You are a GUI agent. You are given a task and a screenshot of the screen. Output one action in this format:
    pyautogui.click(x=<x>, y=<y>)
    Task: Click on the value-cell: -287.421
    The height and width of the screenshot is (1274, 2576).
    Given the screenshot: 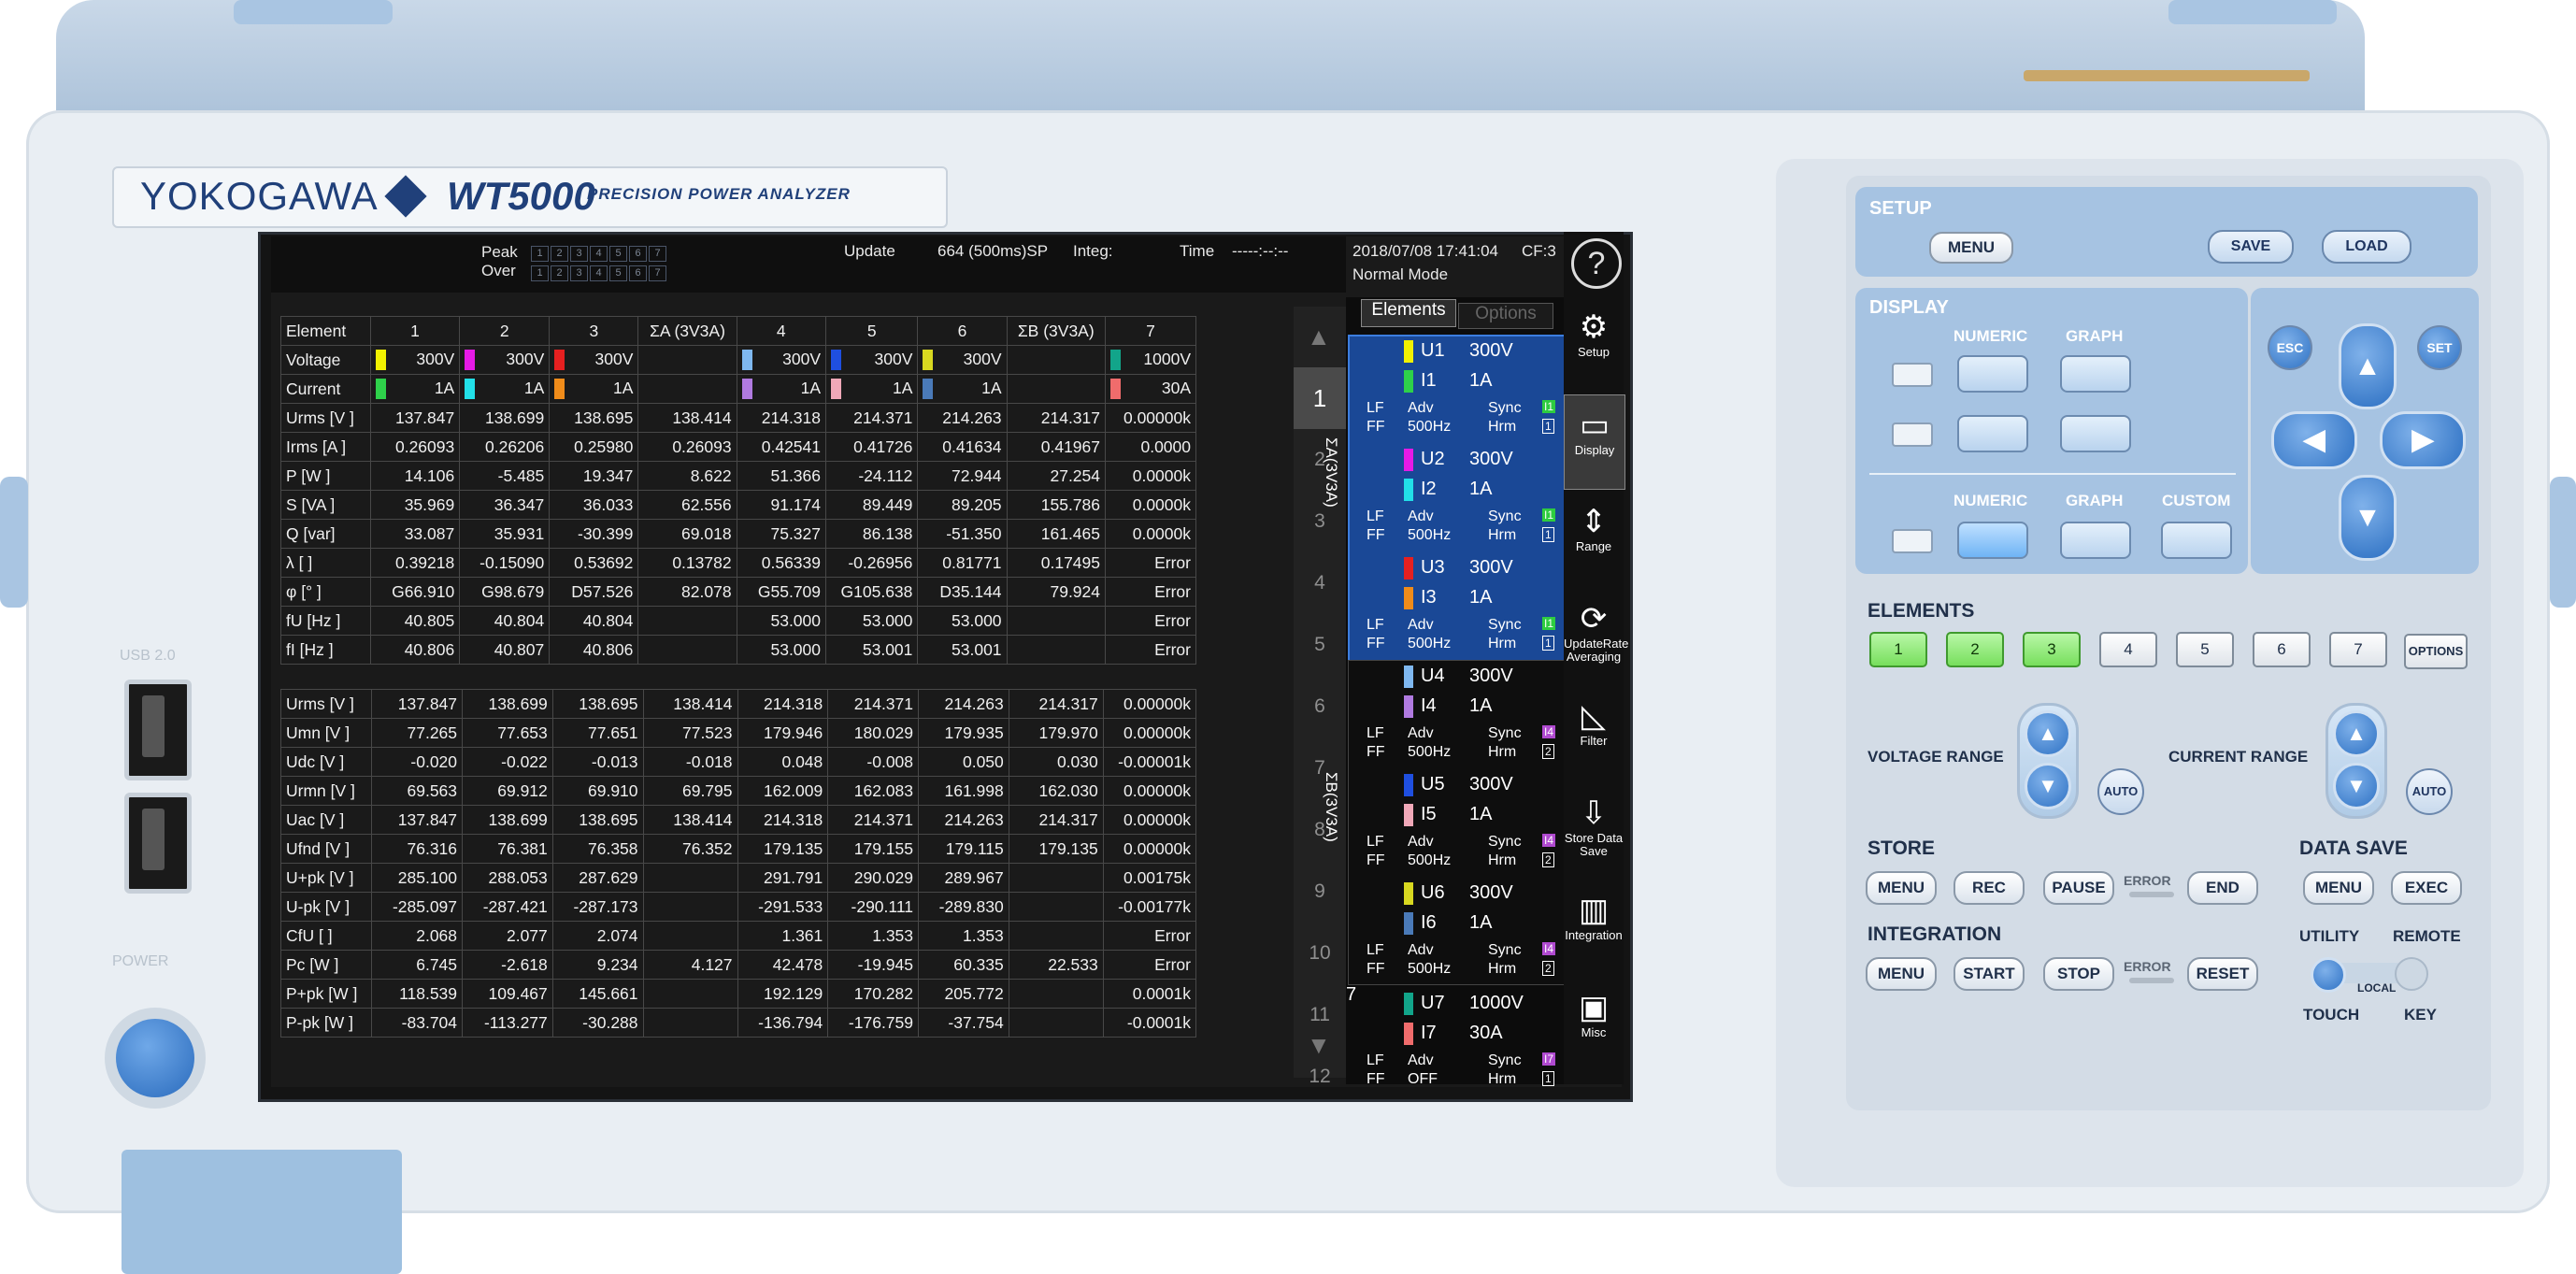 What is the action you would take?
    pyautogui.click(x=507, y=907)
    